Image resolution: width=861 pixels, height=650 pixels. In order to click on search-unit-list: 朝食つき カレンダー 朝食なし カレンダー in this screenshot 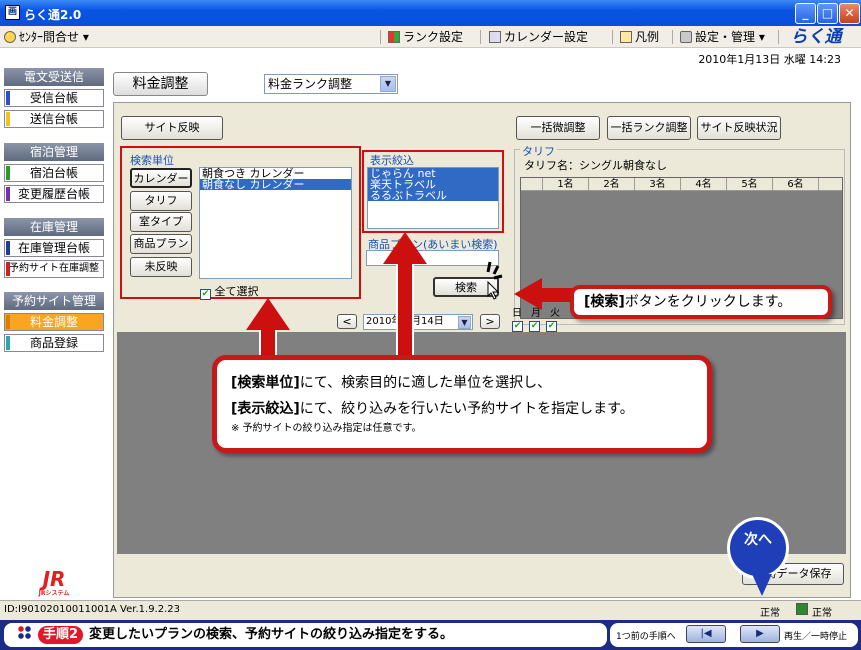, I will do `click(275, 223)`.